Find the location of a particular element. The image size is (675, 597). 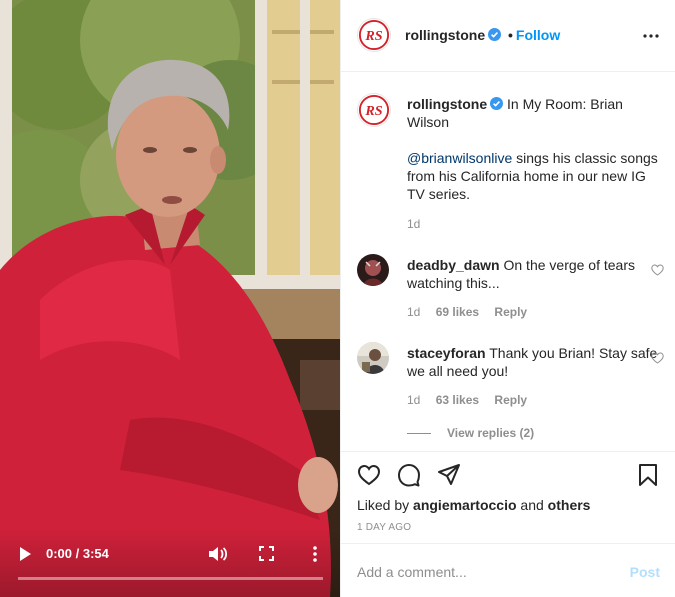

post-comment-button: Post is located at coordinates (645, 572).